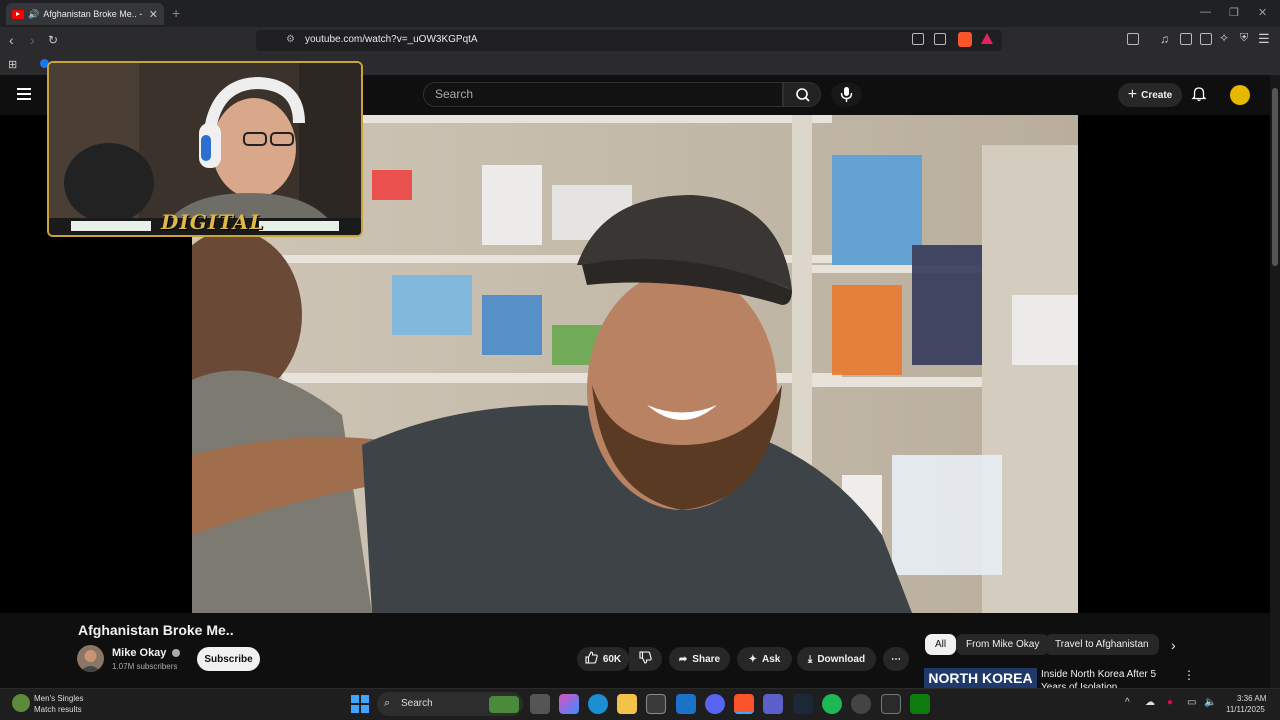 This screenshot has width=1280, height=720. What do you see at coordinates (176, 13) in the screenshot?
I see `new-tab-icon: +` at bounding box center [176, 13].